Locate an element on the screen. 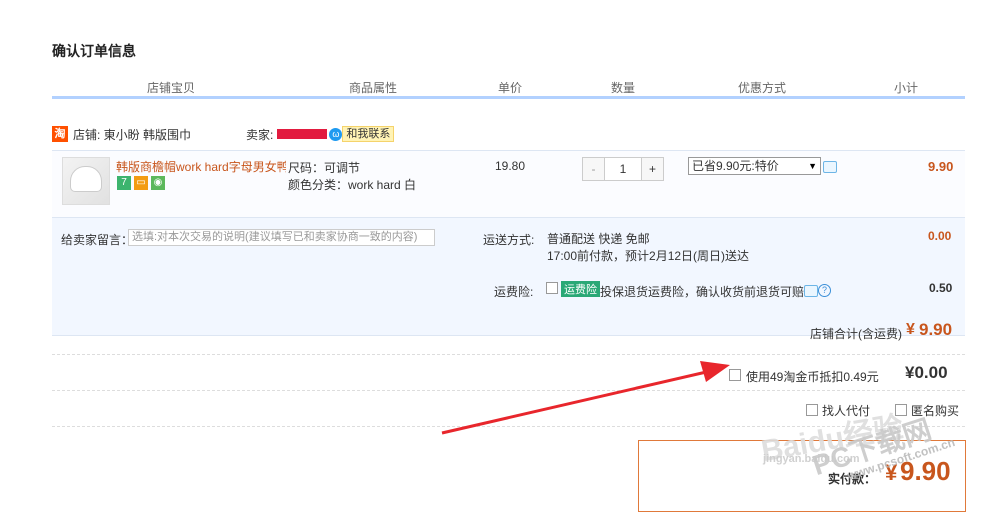 The height and width of the screenshot is (512, 1000). table-header: 店铺宝贝 商品属性 单价 数量 优惠方式 小计 is located at coordinates (508, 87).